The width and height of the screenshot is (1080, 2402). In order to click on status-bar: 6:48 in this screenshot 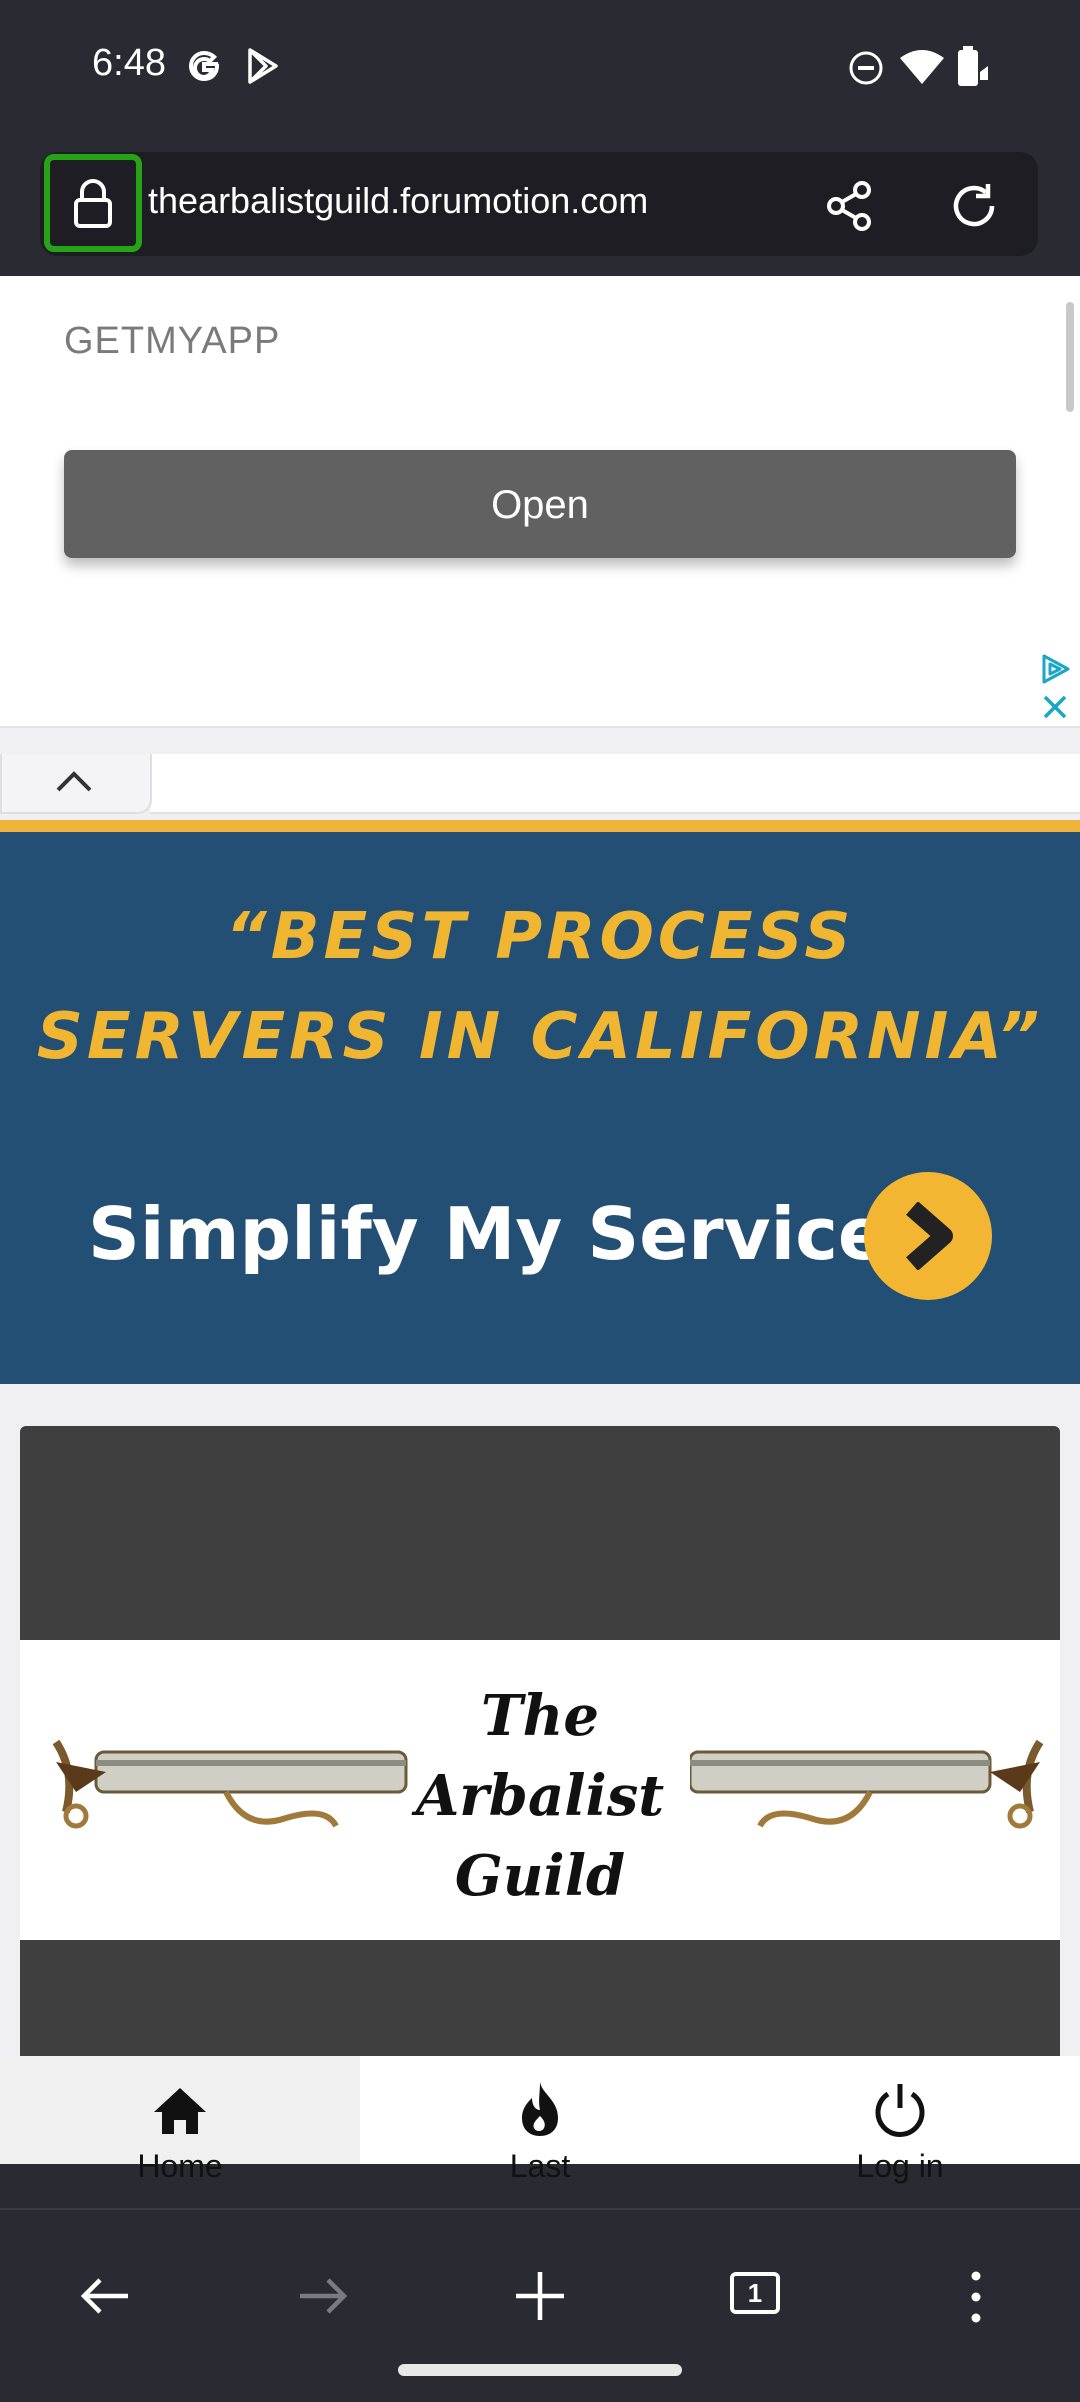, I will do `click(540, 70)`.